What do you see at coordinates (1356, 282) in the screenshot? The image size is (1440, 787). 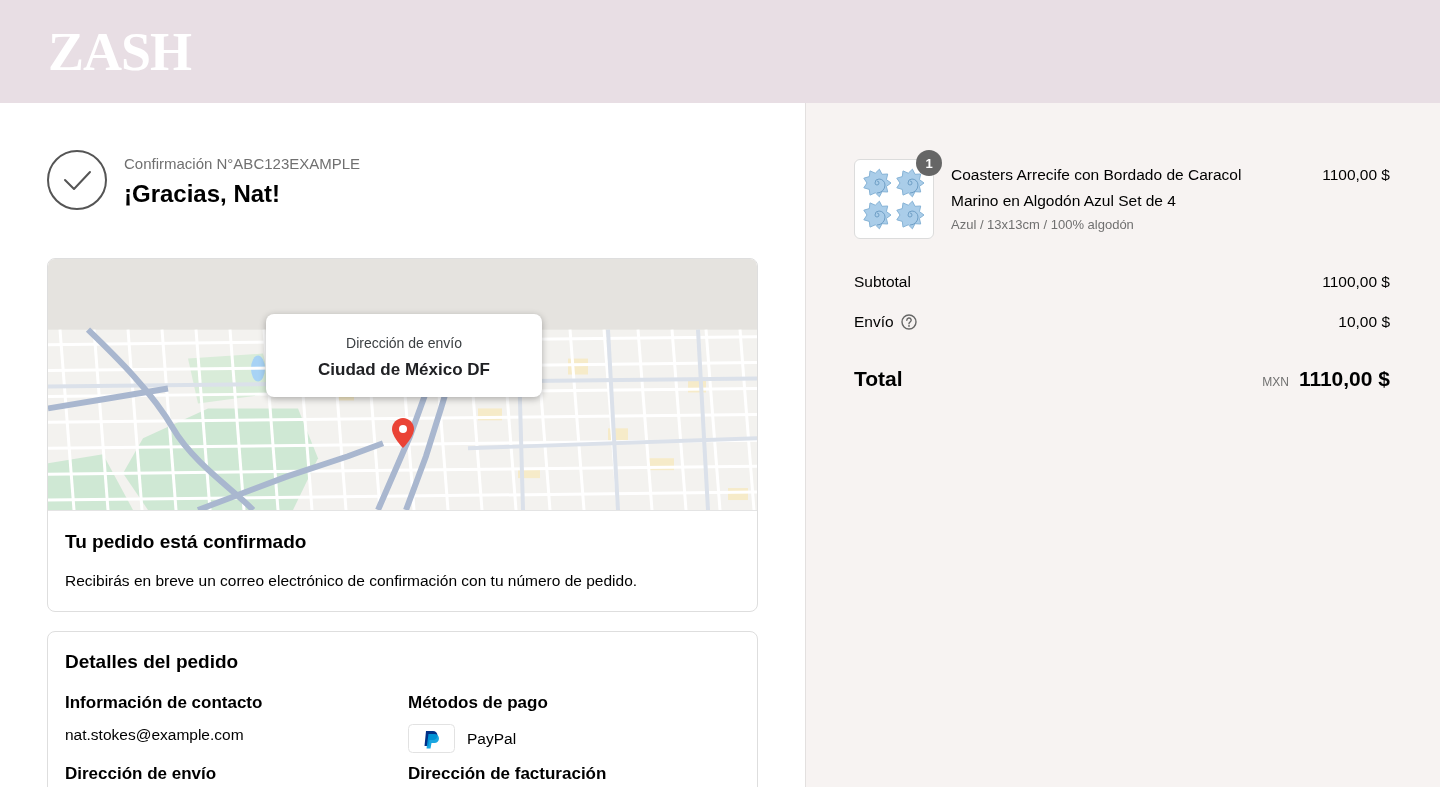 I see `summary-value: 1100,00 $` at bounding box center [1356, 282].